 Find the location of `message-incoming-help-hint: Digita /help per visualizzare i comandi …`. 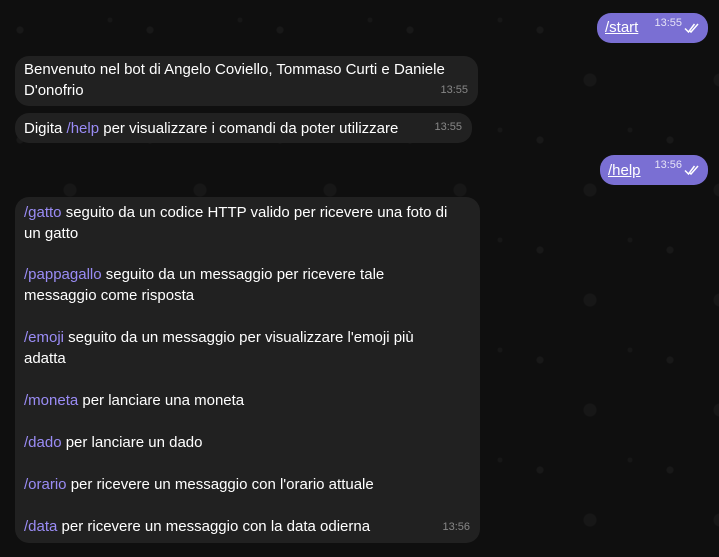

message-incoming-help-hint: Digita /help per visualizzare i comandi … is located at coordinates (243, 128).